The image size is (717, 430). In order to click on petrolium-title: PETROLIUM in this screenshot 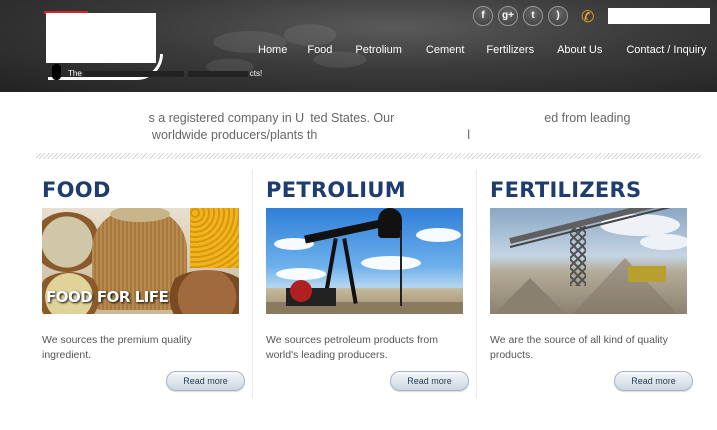, I will do `click(336, 190)`.